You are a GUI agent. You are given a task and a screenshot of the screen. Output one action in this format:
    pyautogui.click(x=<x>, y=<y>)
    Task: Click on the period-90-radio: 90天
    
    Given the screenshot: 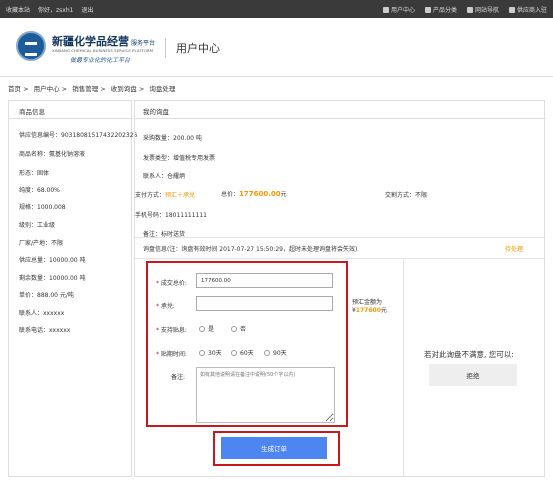 What is the action you would take?
    pyautogui.click(x=275, y=352)
    